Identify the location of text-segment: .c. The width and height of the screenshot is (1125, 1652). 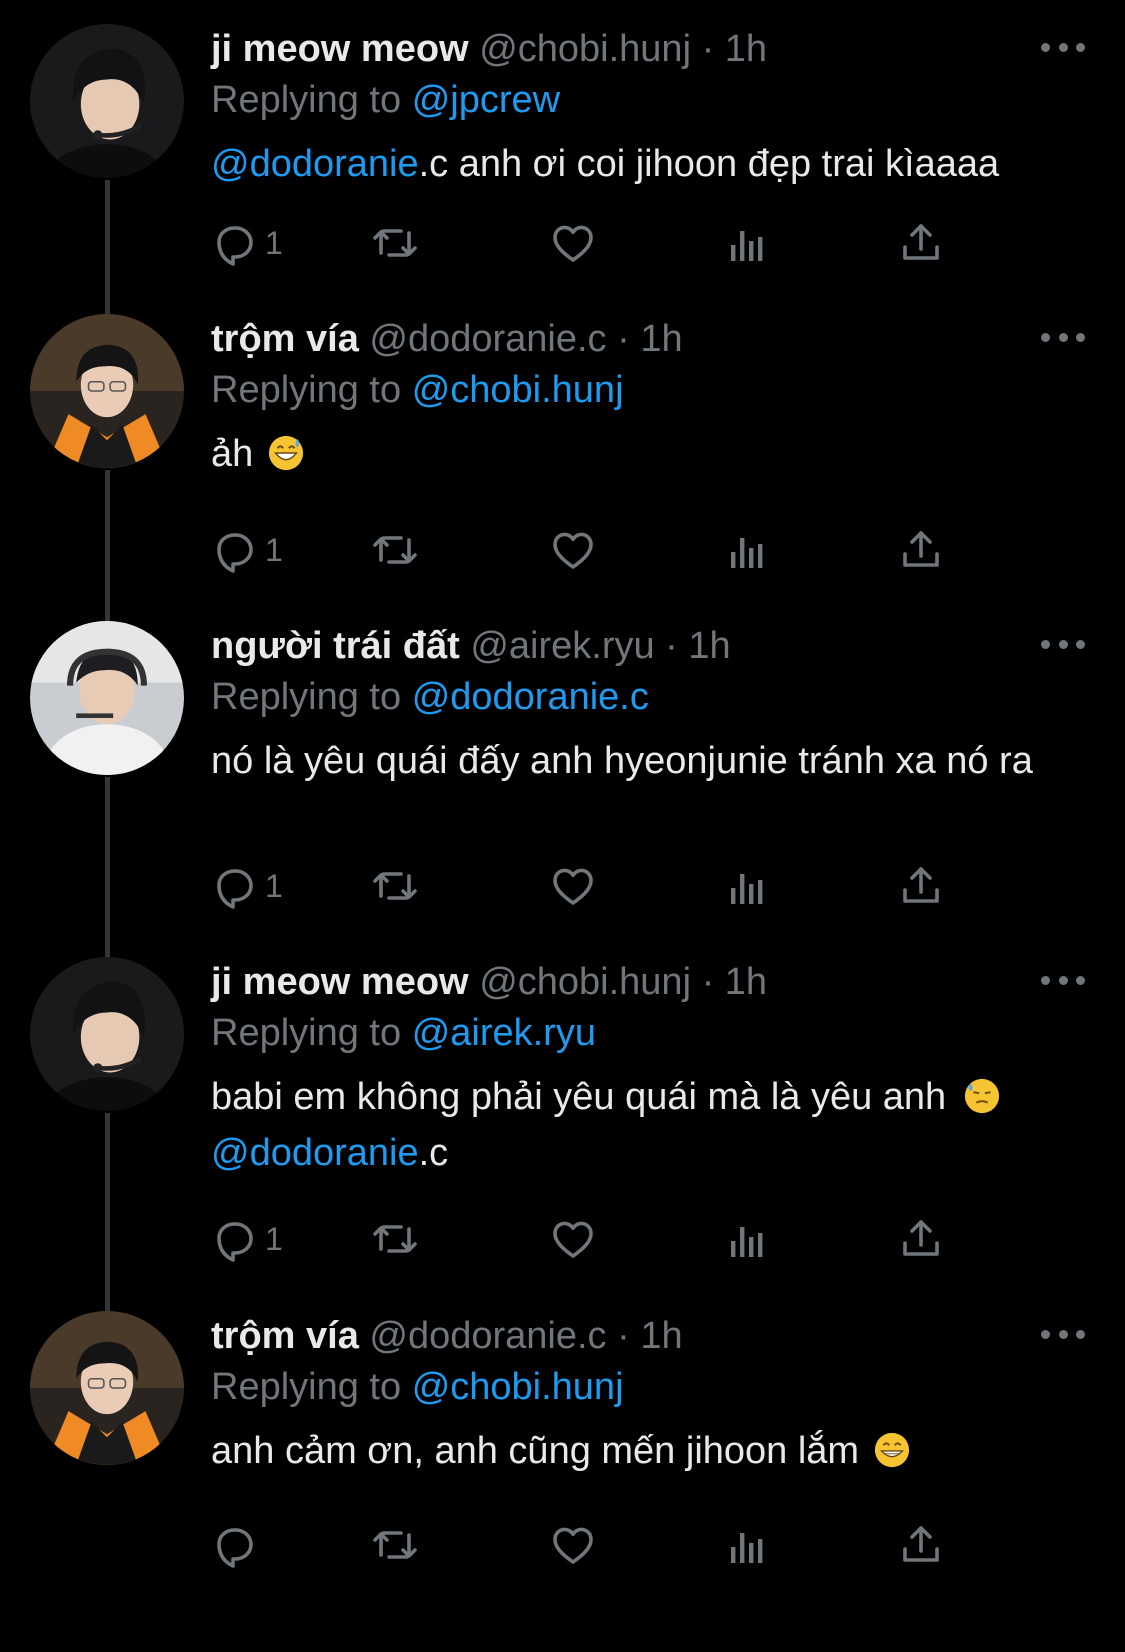
(433, 1153).